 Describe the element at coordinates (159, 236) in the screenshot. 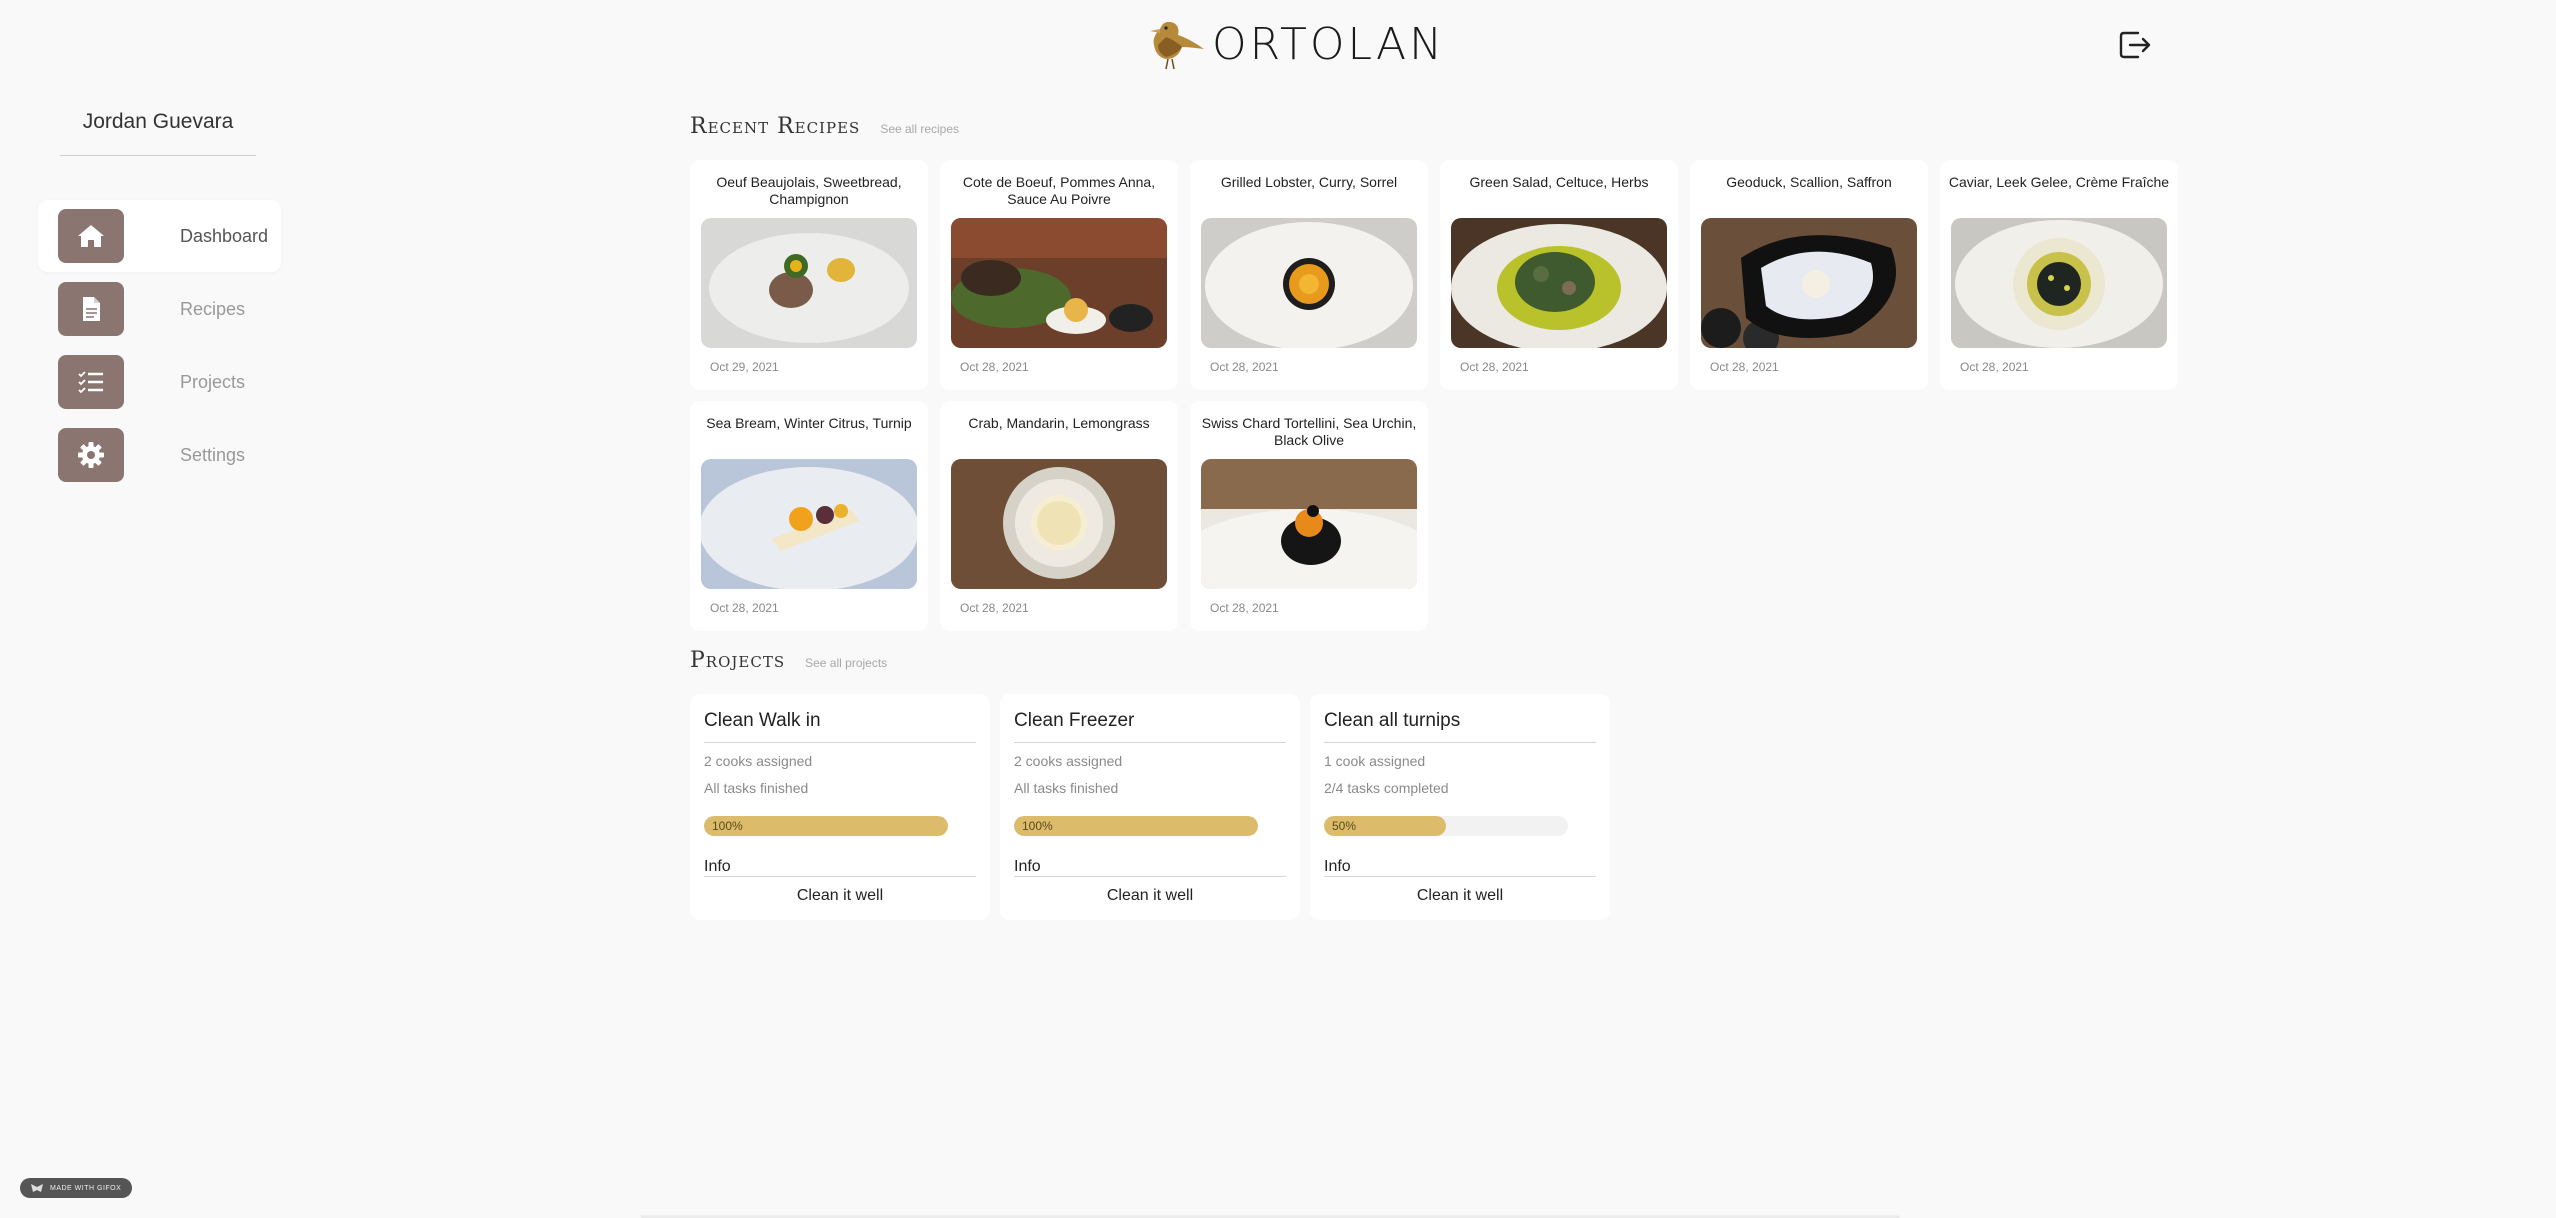

I see `sidebar-item-dashboard: Dashboard` at that location.